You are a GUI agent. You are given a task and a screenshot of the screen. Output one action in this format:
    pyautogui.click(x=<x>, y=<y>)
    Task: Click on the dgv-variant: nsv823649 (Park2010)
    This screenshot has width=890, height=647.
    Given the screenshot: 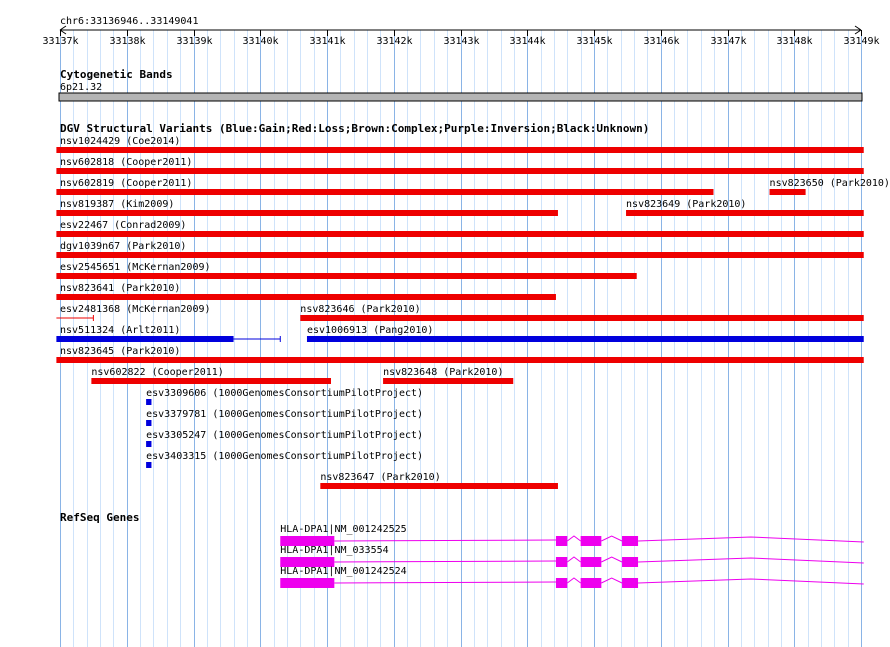 What is the action you would take?
    pyautogui.click(x=745, y=207)
    